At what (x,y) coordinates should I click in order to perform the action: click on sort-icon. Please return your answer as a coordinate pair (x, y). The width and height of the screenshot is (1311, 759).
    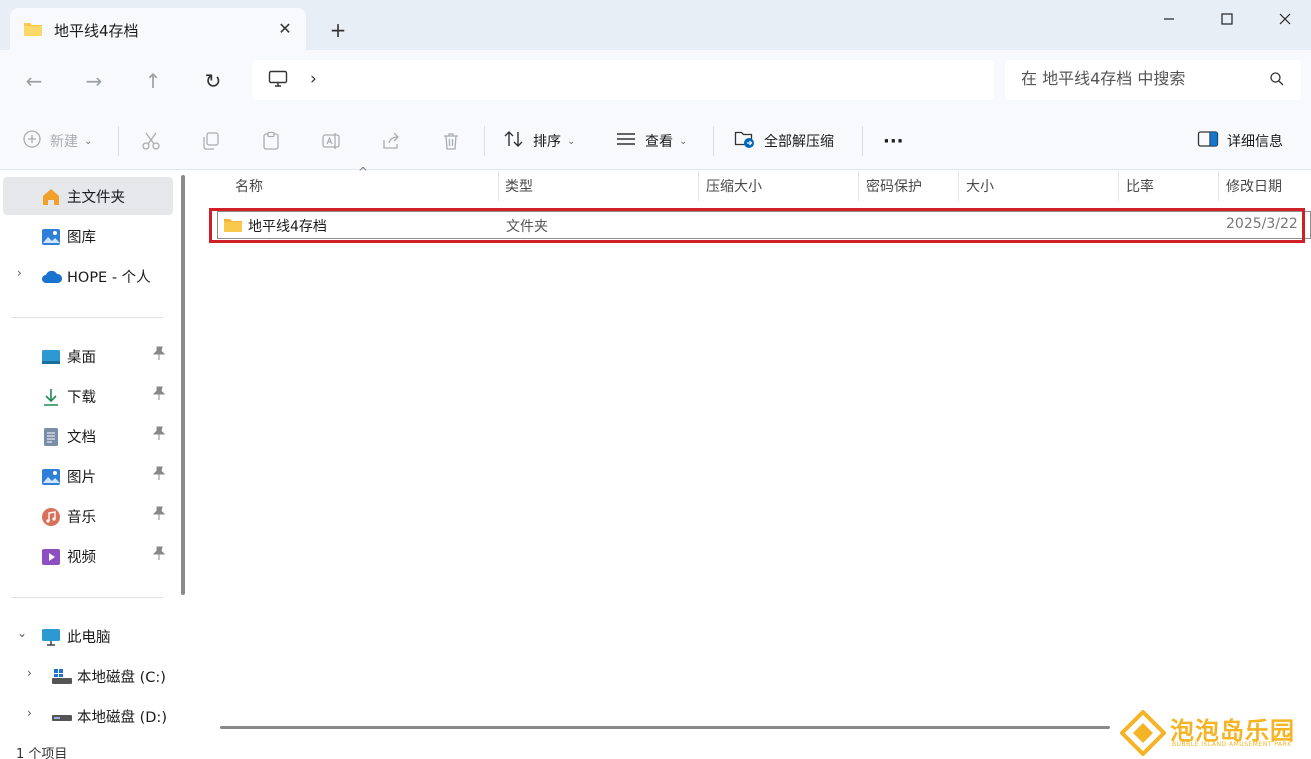
    Looking at the image, I should click on (514, 141).